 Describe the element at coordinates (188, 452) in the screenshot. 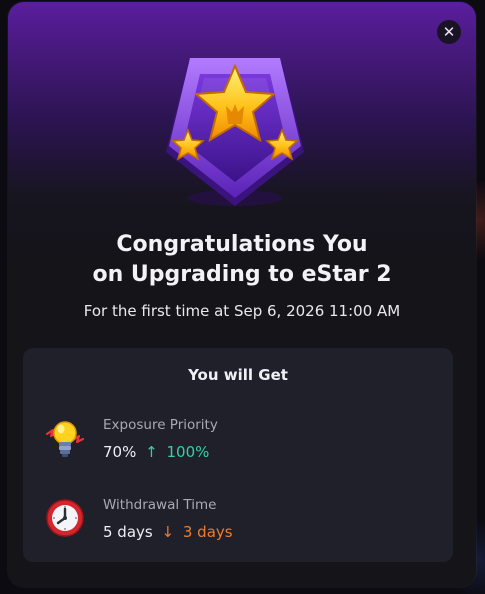

I see `value-to: 100%` at that location.